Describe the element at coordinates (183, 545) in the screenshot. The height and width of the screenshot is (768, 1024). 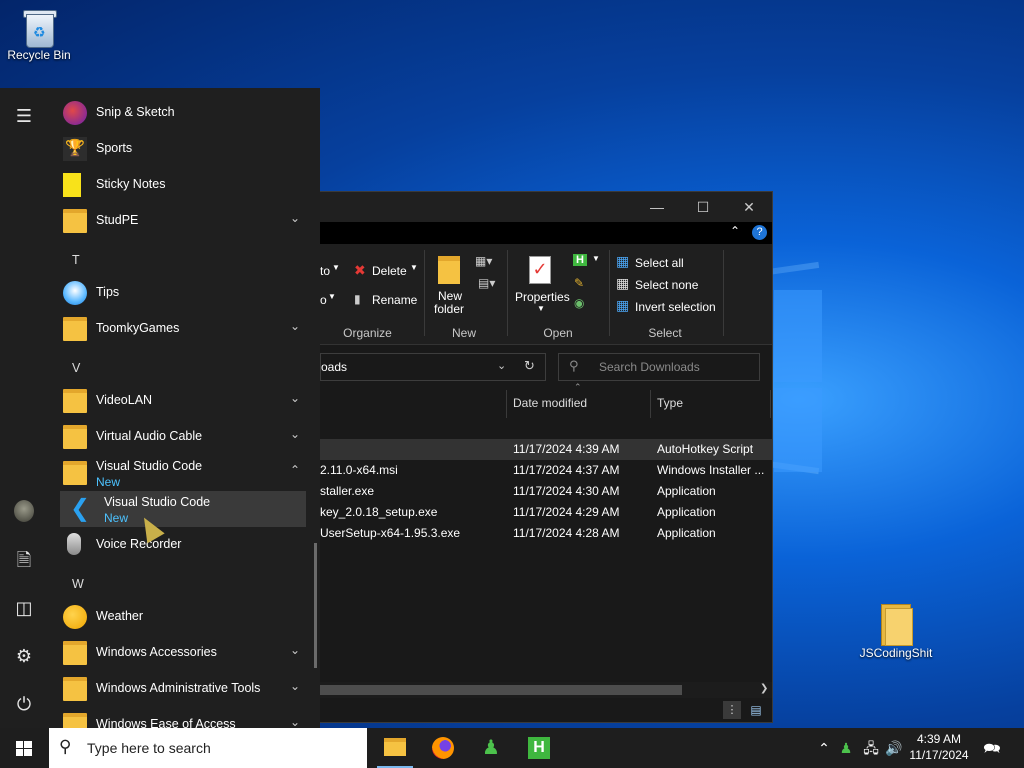
I see `app-voice-recorder: Voice Recorder` at that location.